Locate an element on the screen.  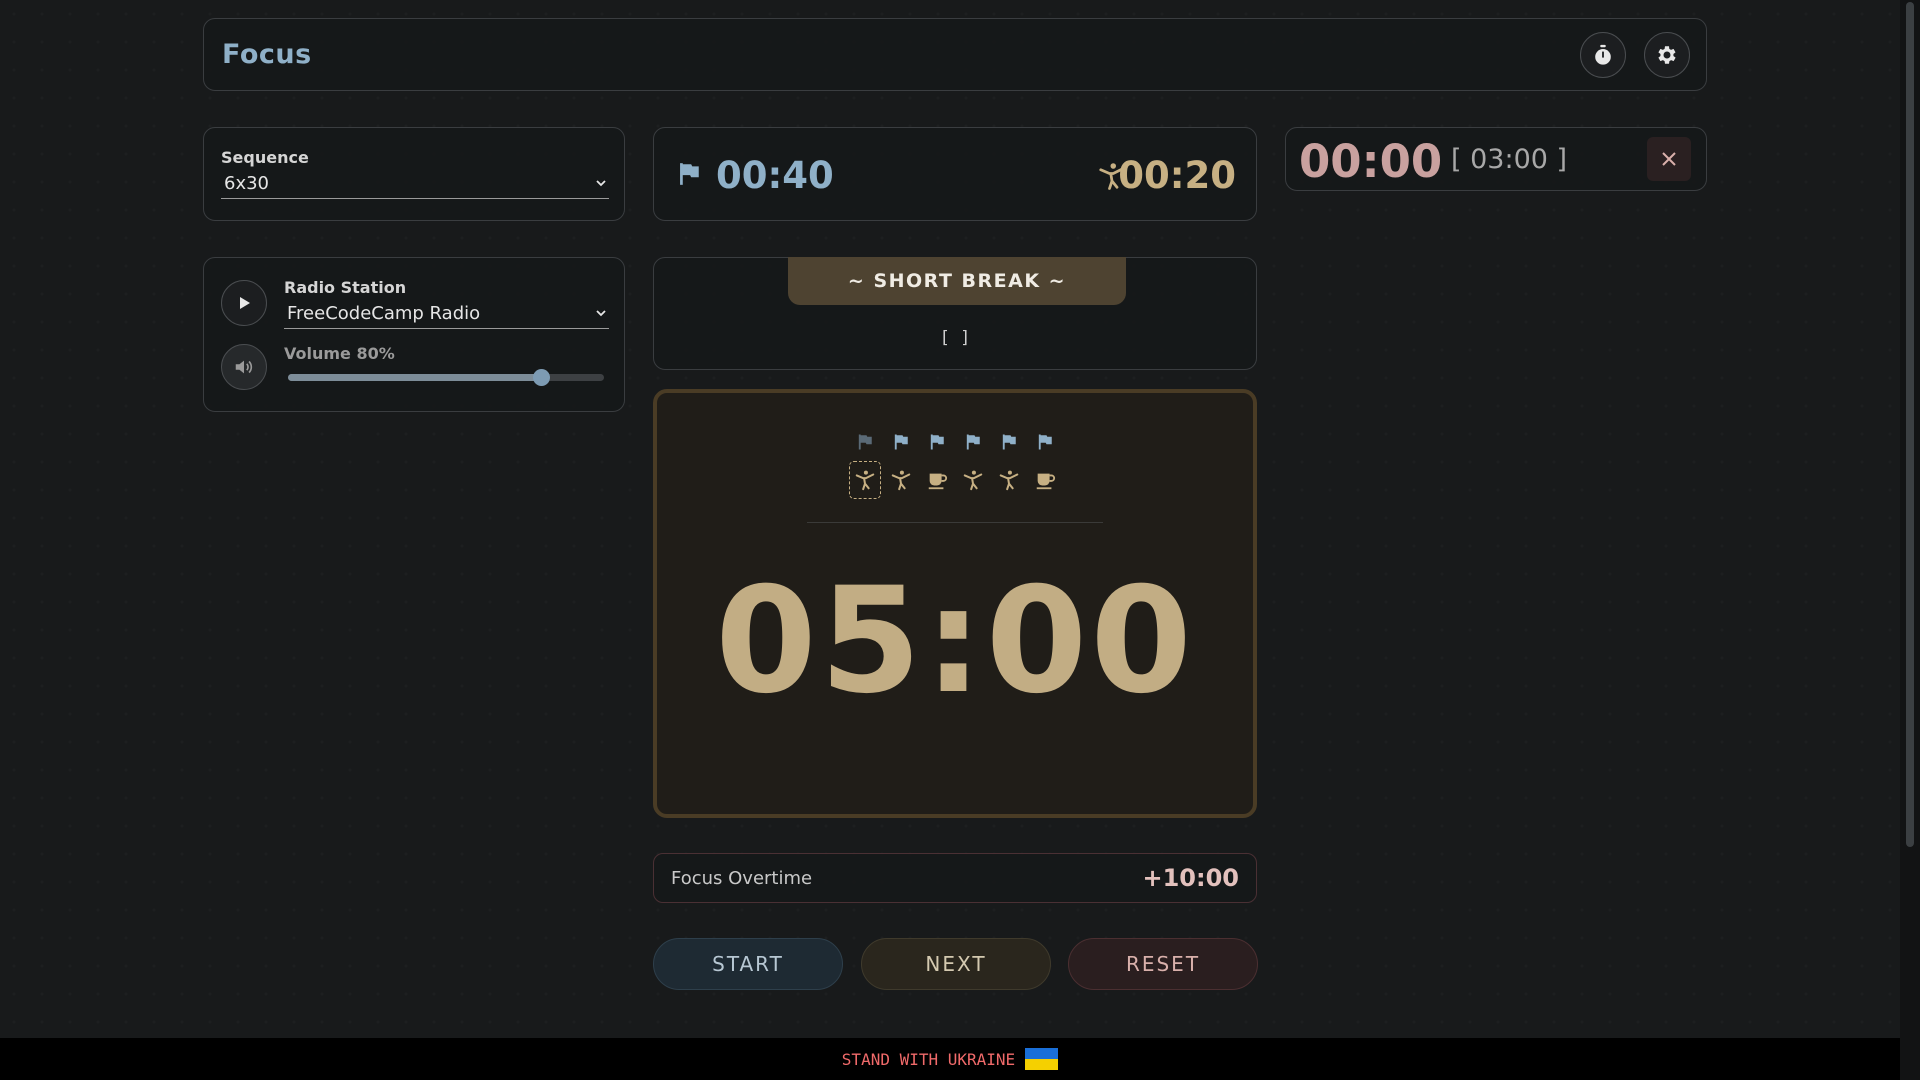
play-button is located at coordinates (244, 303).